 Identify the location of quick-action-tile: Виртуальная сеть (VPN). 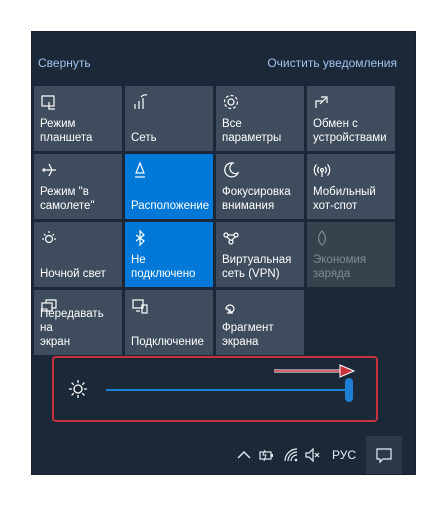
(260, 254).